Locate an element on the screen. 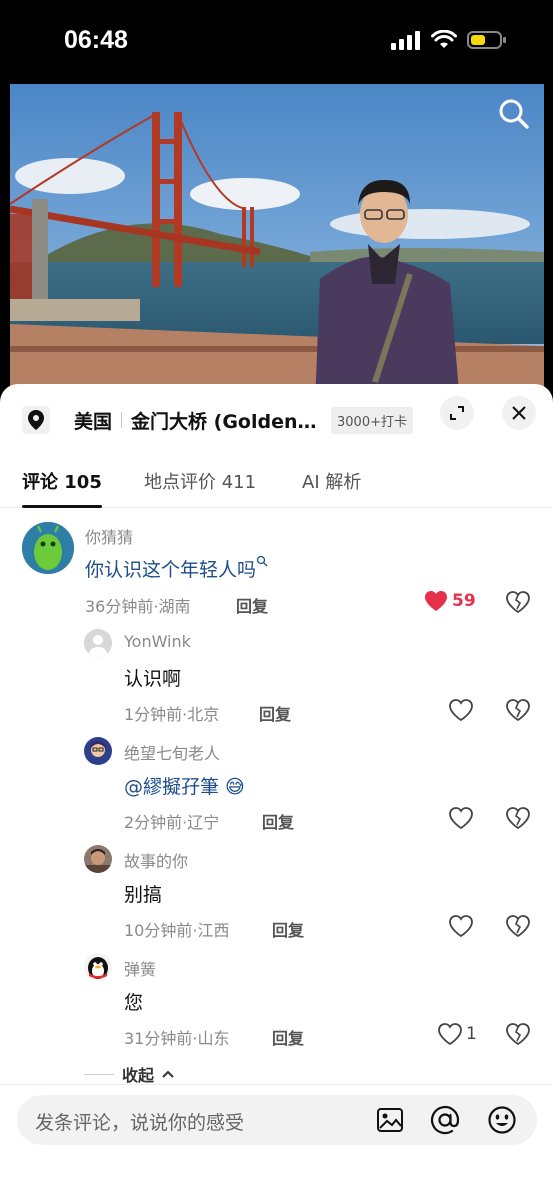 The width and height of the screenshot is (553, 1200). collapse-replies-button: 收起 is located at coordinates (129, 1074).